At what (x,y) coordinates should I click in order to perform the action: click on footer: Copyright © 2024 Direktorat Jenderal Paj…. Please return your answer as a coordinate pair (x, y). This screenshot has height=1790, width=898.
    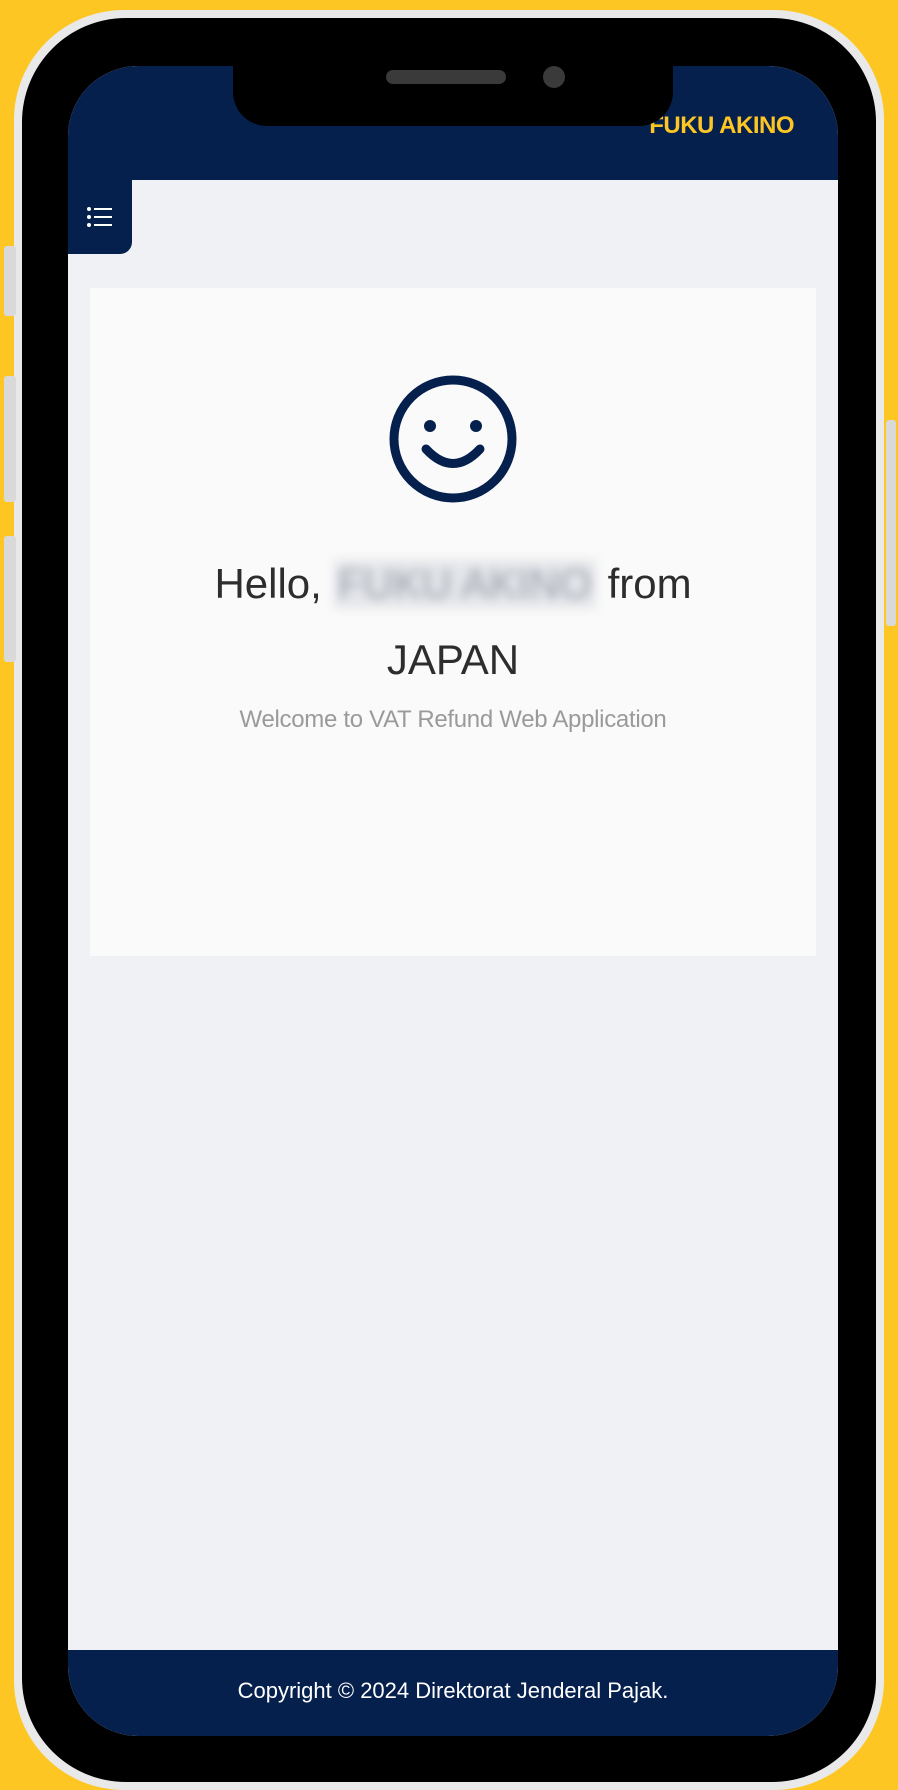
    Looking at the image, I should click on (453, 1693).